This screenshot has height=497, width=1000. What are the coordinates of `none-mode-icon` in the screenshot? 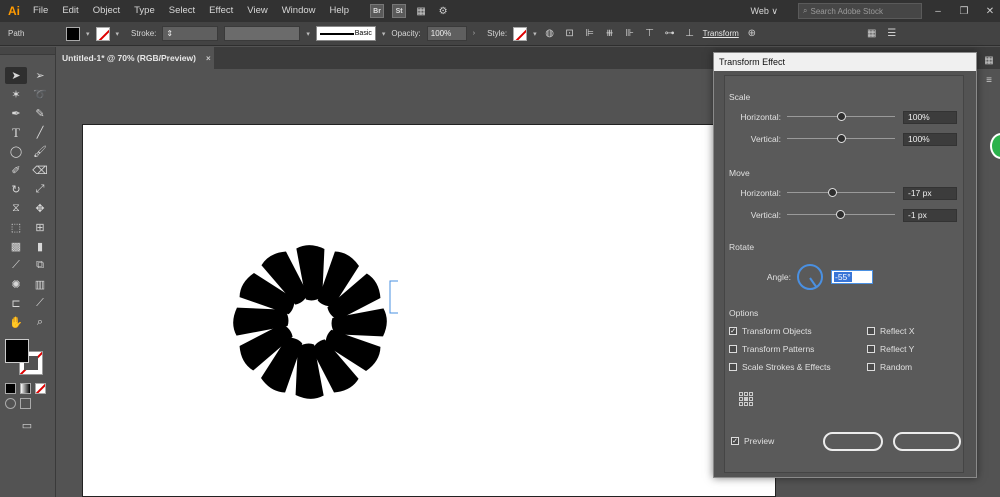 It's located at (40, 388).